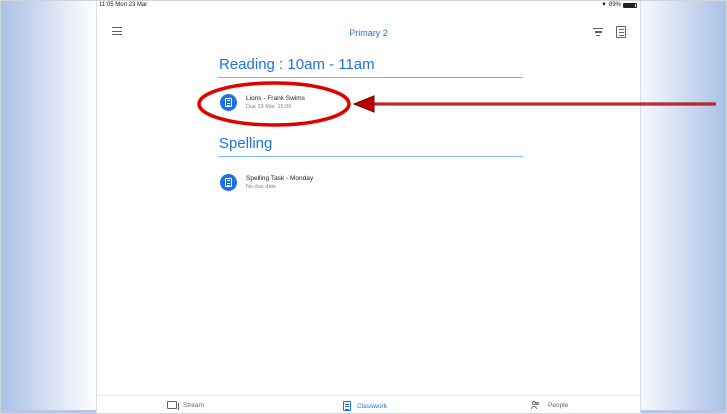 The height and width of the screenshot is (414, 727). I want to click on class-drive-folder-icon, so click(621, 32).